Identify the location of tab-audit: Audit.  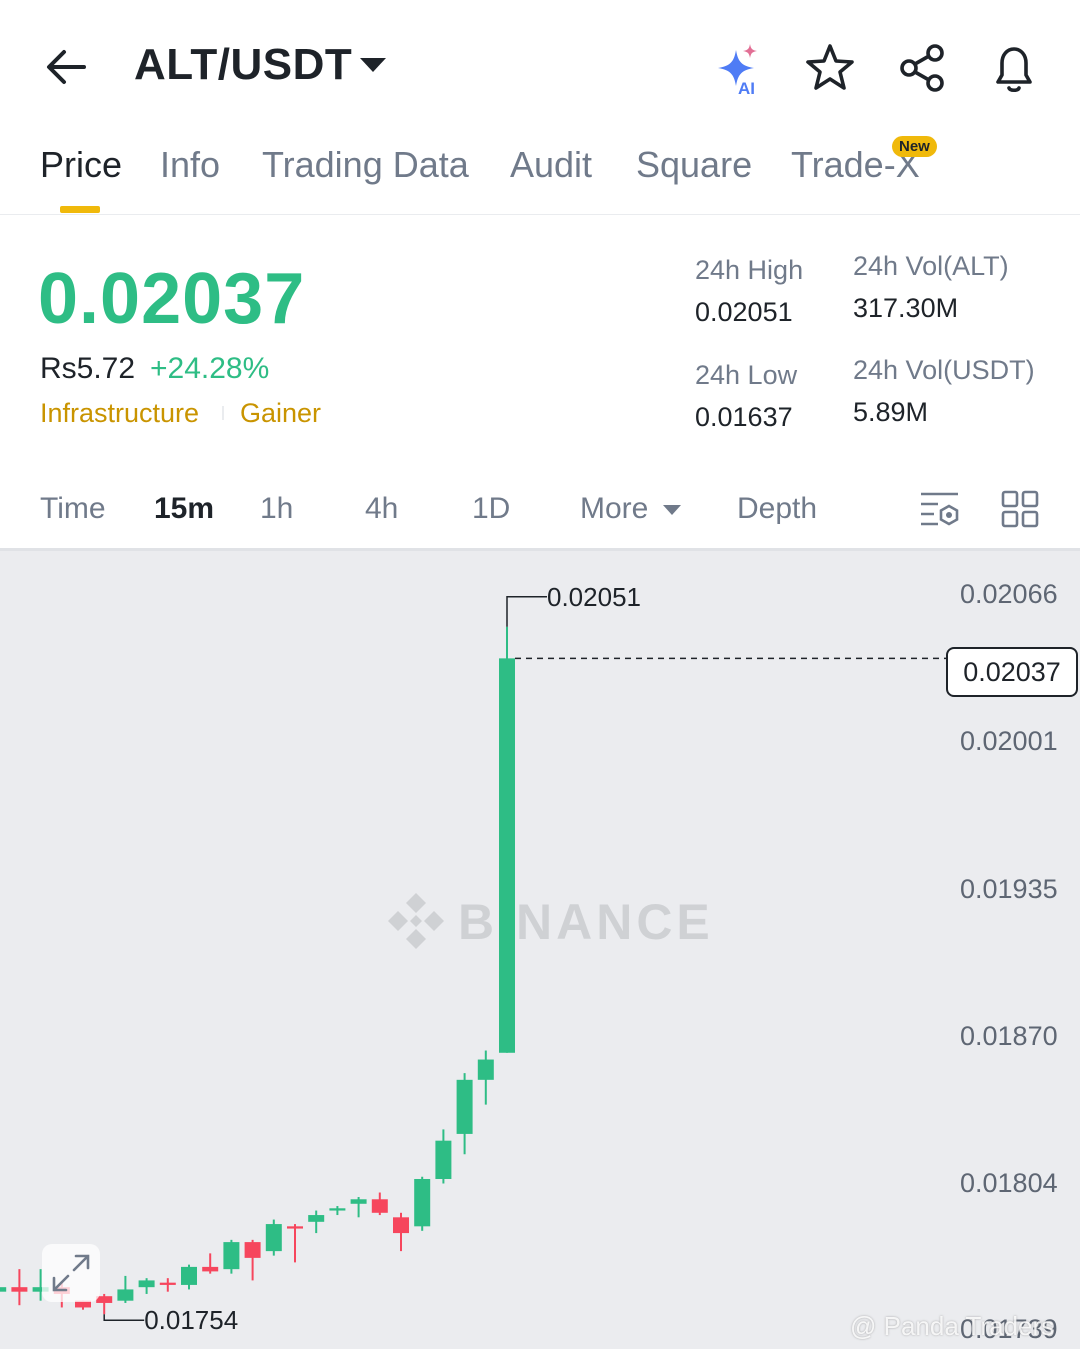
(551, 165).